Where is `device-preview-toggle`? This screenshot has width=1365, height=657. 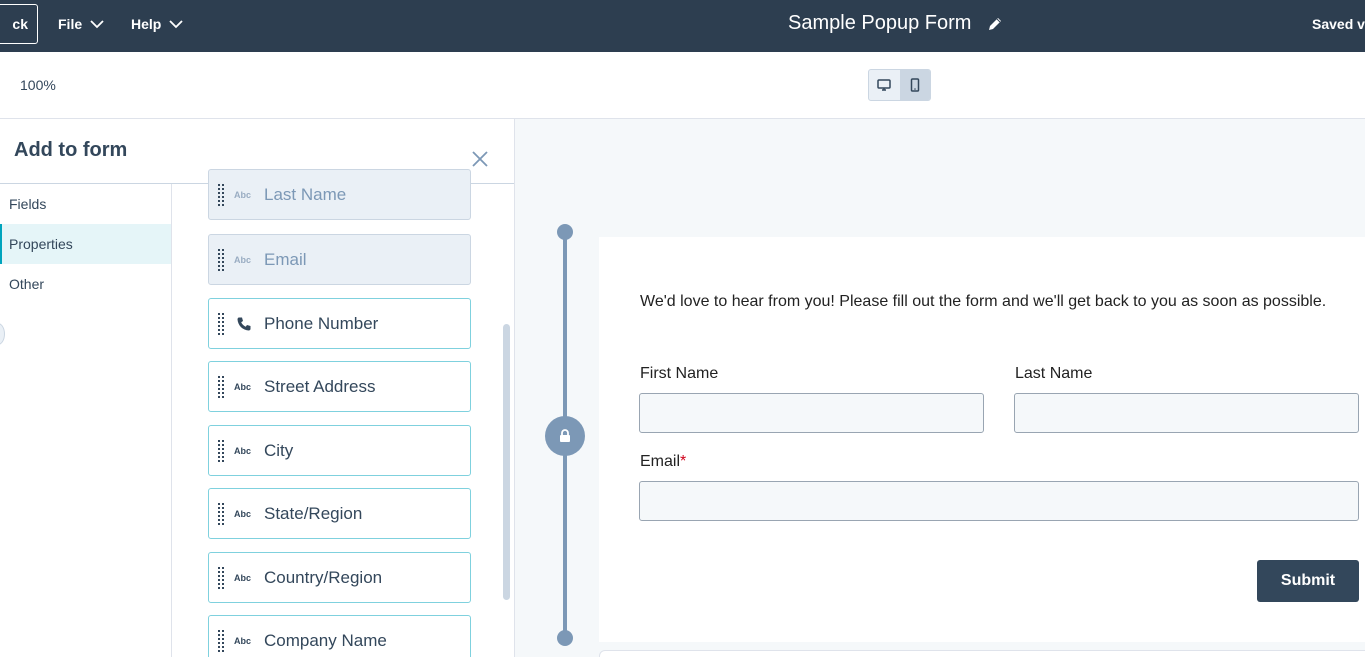
device-preview-toggle is located at coordinates (899, 85).